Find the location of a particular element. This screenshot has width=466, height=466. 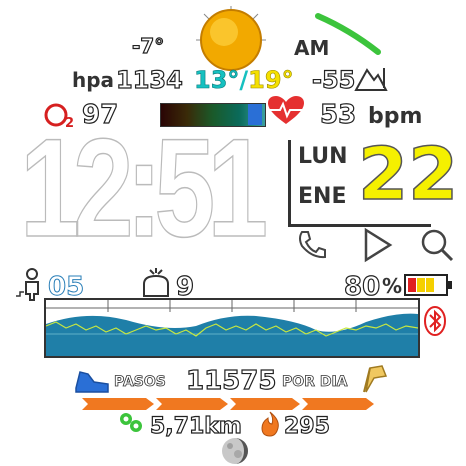

calories-value: 295 is located at coordinates (306, 426).